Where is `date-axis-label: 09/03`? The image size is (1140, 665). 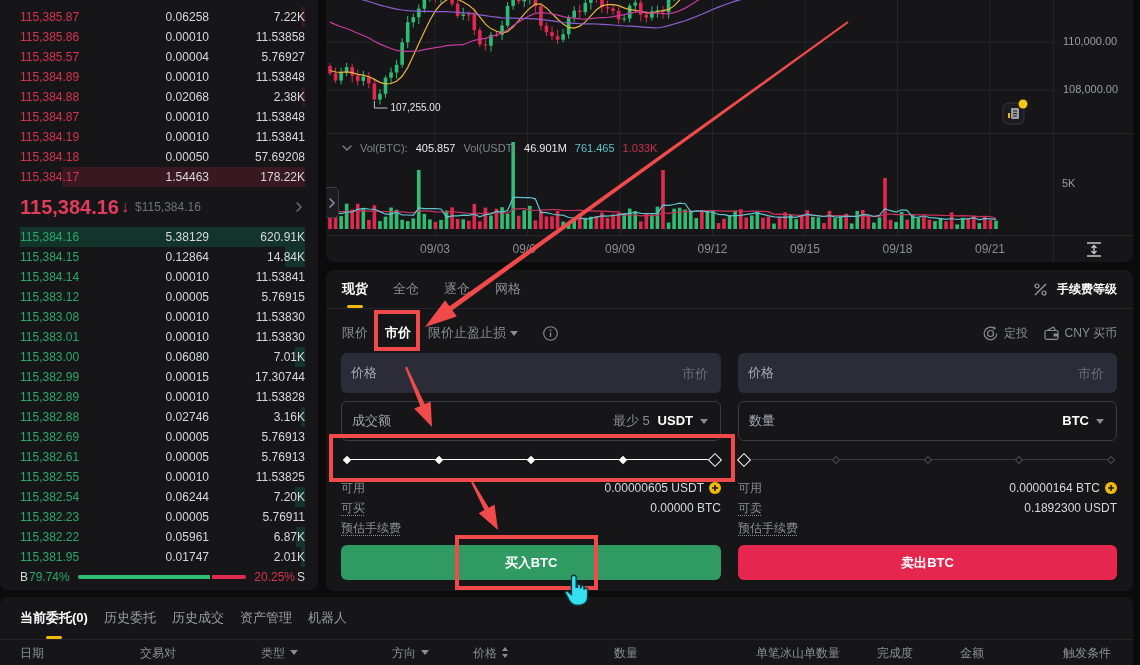 date-axis-label: 09/03 is located at coordinates (435, 249).